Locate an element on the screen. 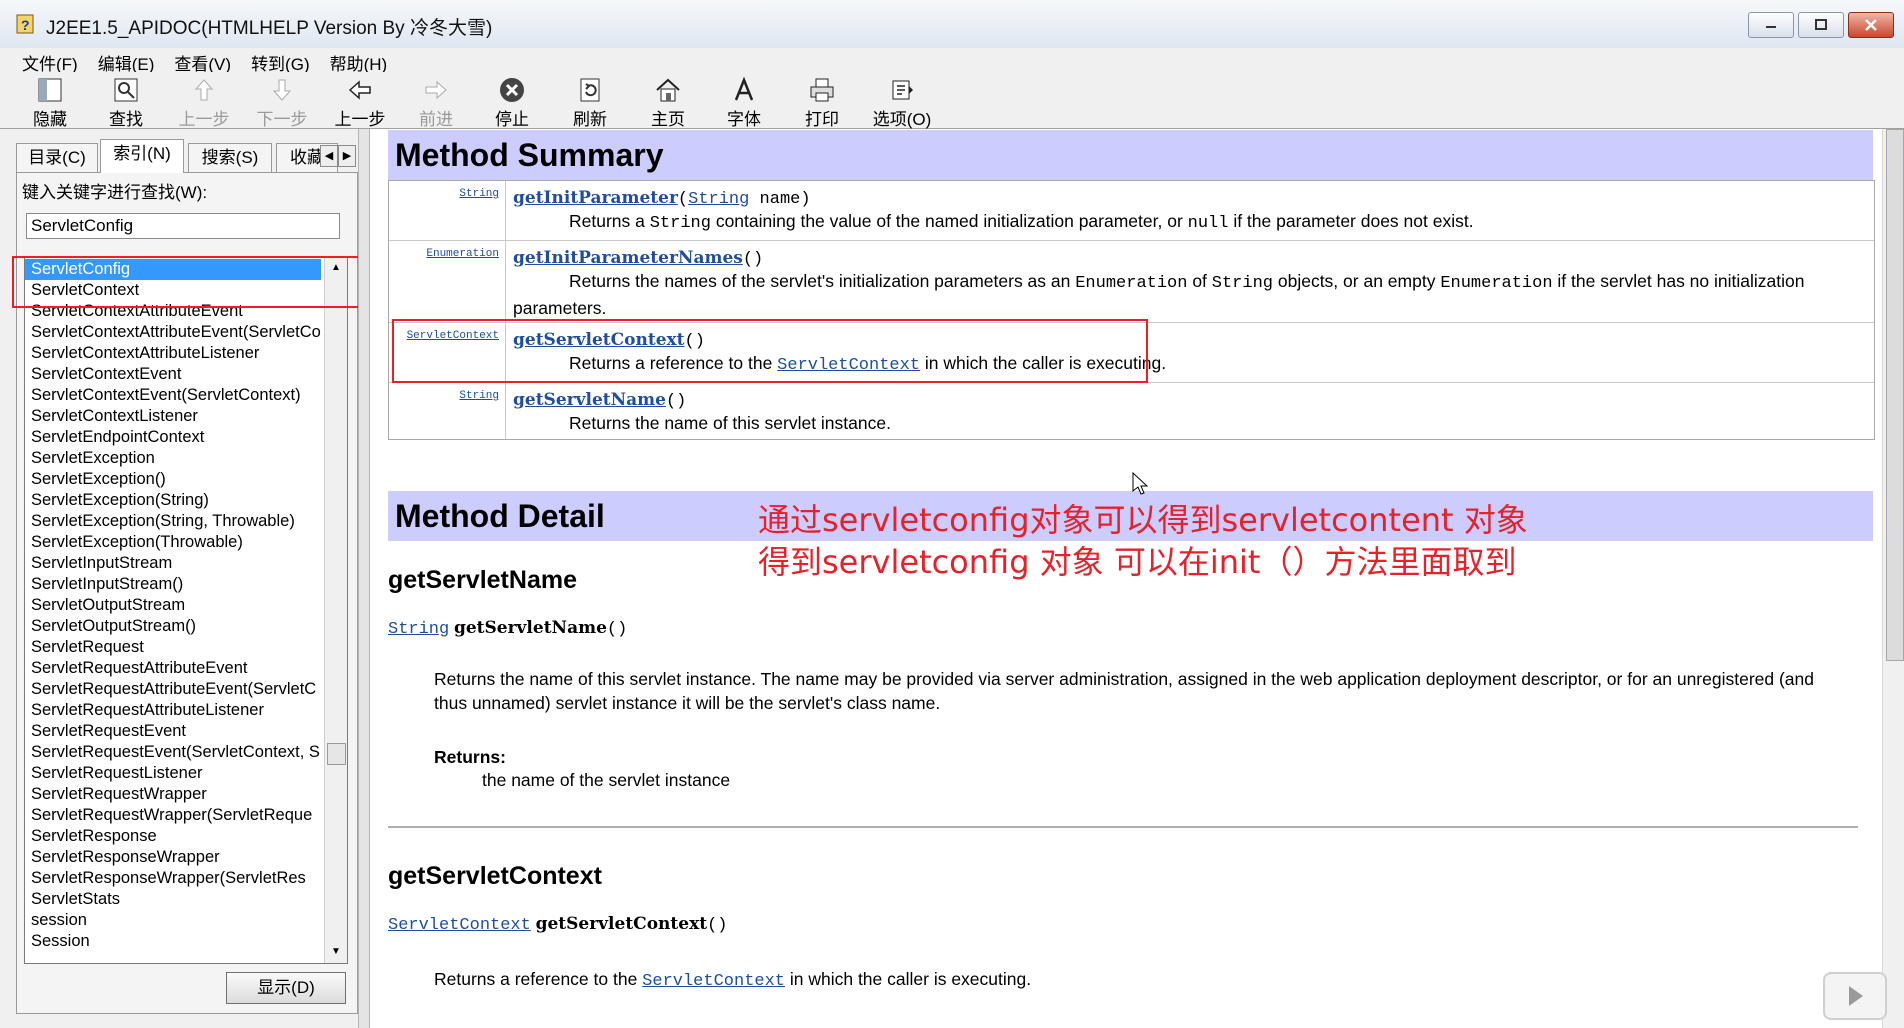 This screenshot has height=1028, width=1904. index-list-item: ServletRequest is located at coordinates (173, 647).